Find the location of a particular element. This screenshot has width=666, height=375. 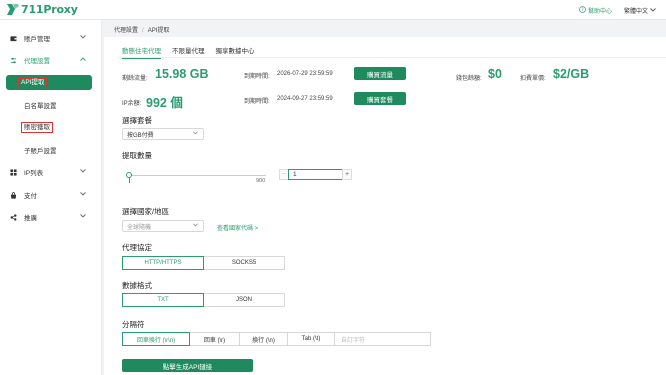

quantity-increase-button: + is located at coordinates (347, 174).